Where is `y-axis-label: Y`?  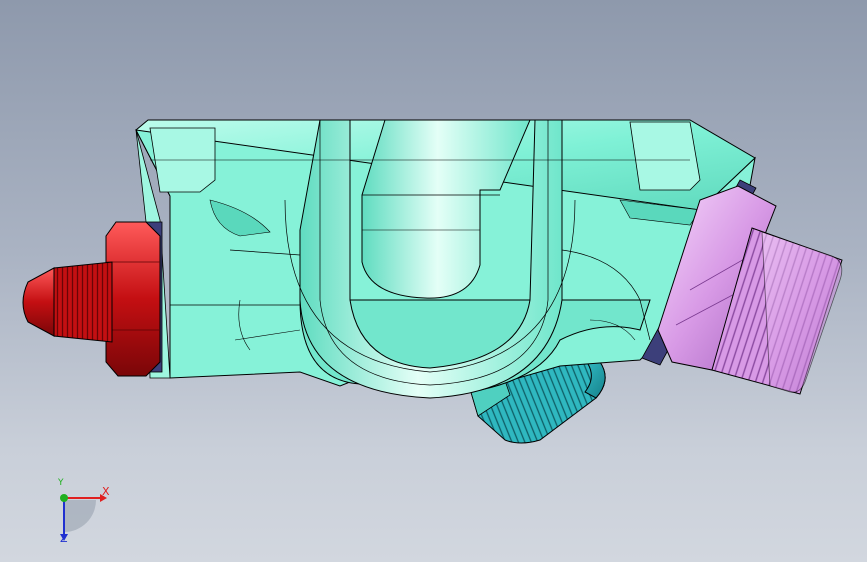 y-axis-label: Y is located at coordinates (61, 483).